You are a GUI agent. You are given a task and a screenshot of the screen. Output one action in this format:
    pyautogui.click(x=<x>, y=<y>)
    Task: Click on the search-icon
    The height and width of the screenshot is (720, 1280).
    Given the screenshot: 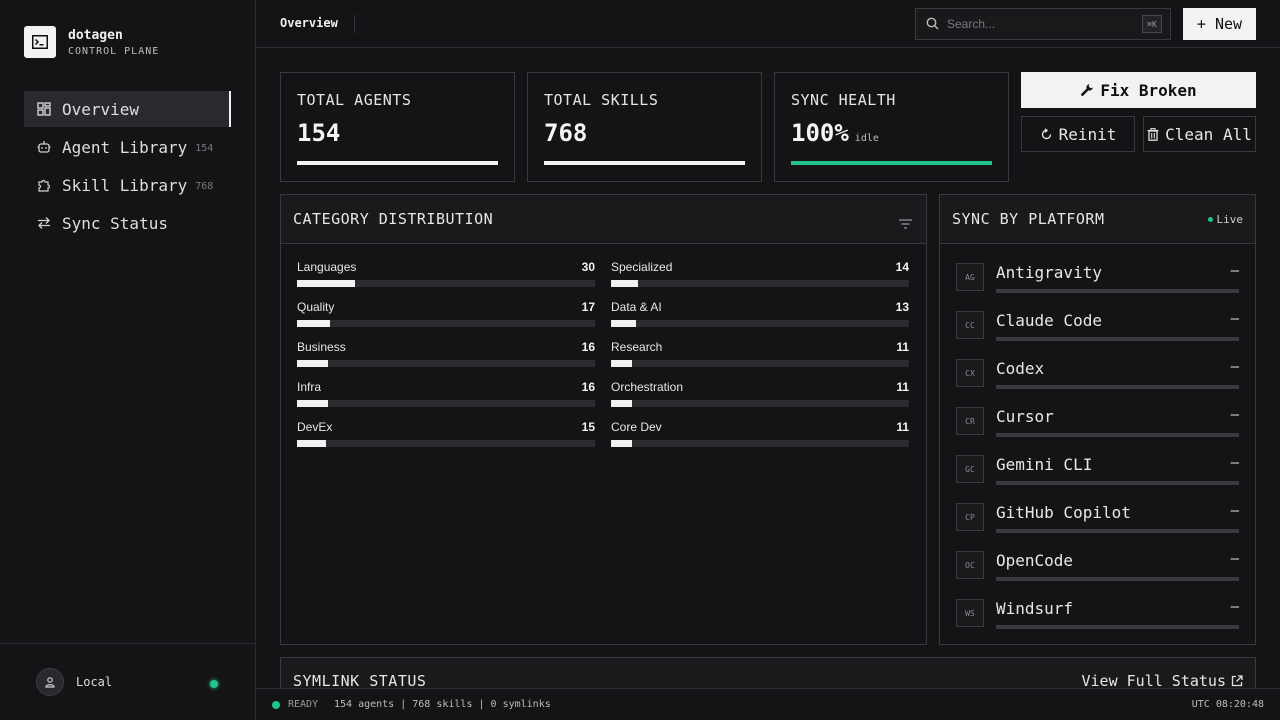 What is the action you would take?
    pyautogui.click(x=932, y=24)
    